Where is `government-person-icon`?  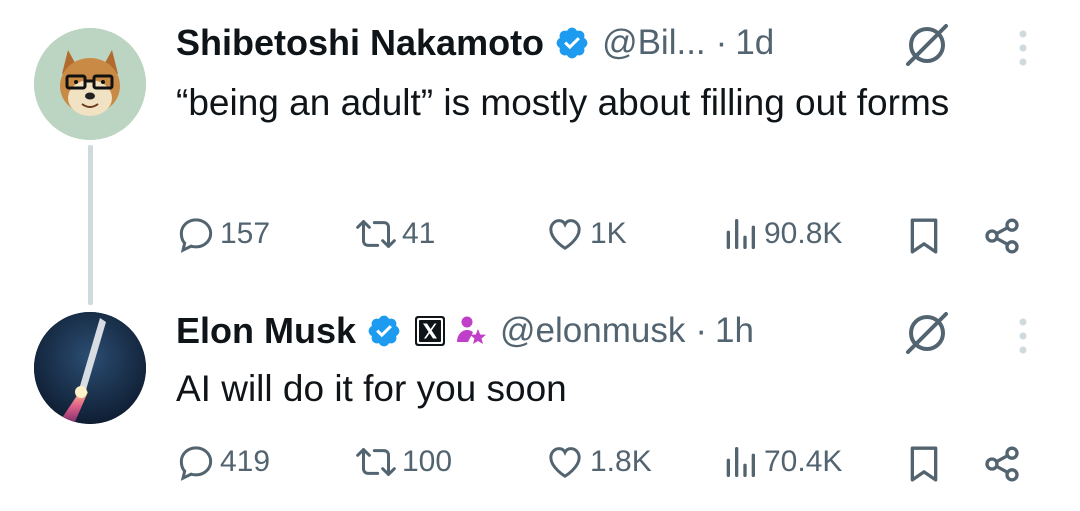 government-person-icon is located at coordinates (472, 330).